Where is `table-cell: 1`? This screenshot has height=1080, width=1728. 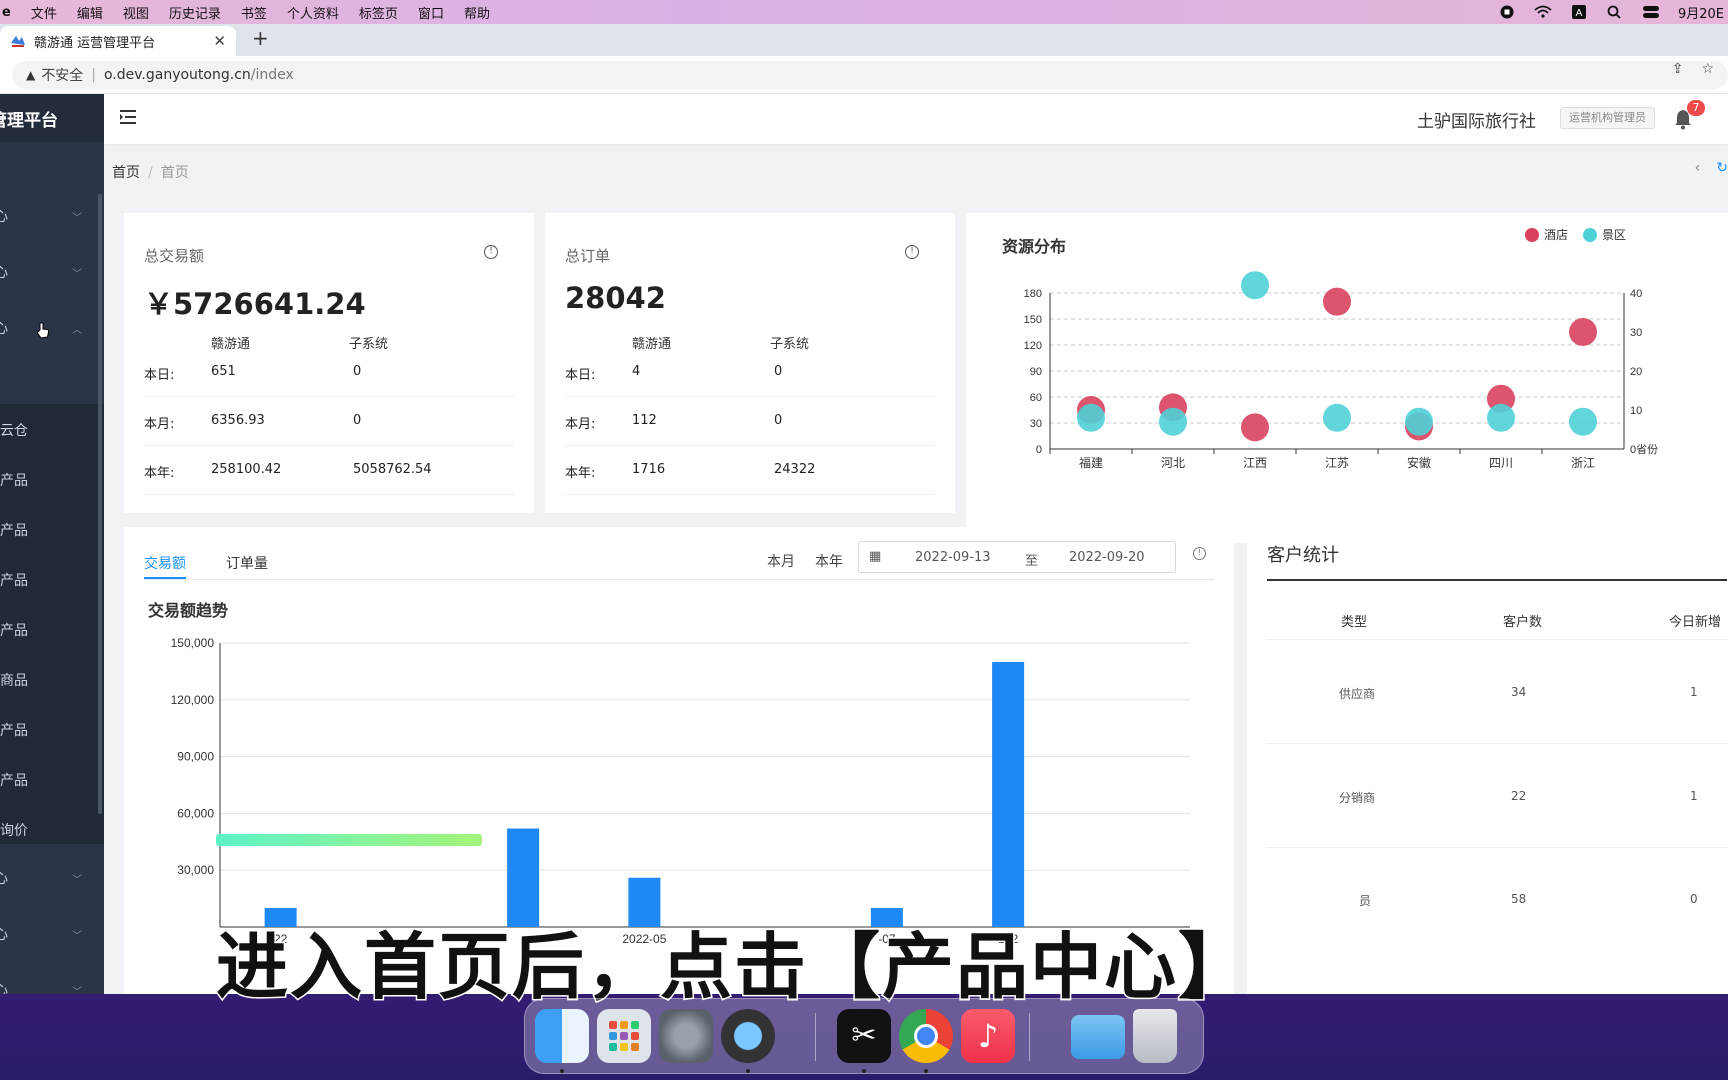
table-cell: 1 is located at coordinates (1694, 692).